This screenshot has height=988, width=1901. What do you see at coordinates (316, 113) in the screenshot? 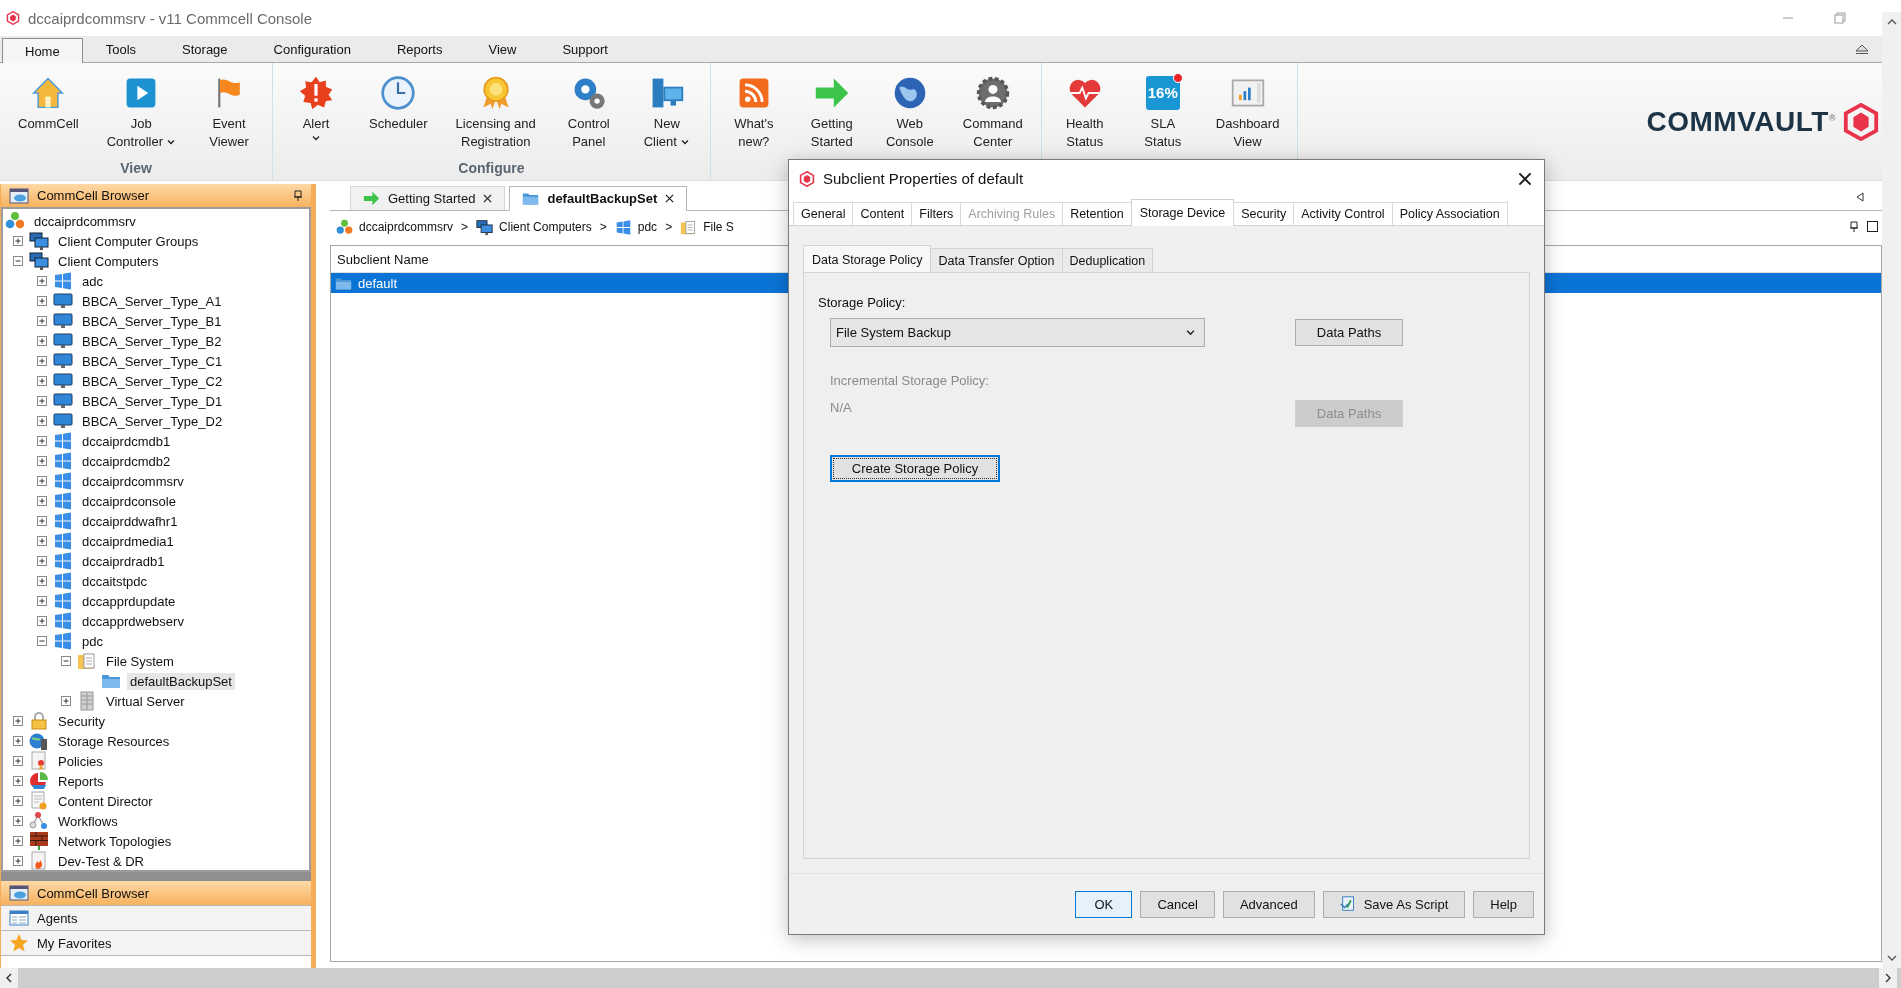
I see `ribbon-button: Alert` at bounding box center [316, 113].